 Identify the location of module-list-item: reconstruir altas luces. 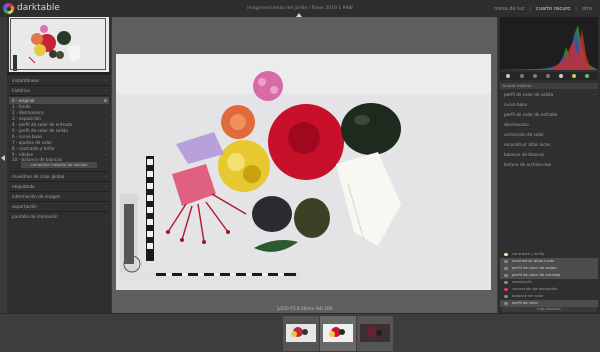
(549, 261).